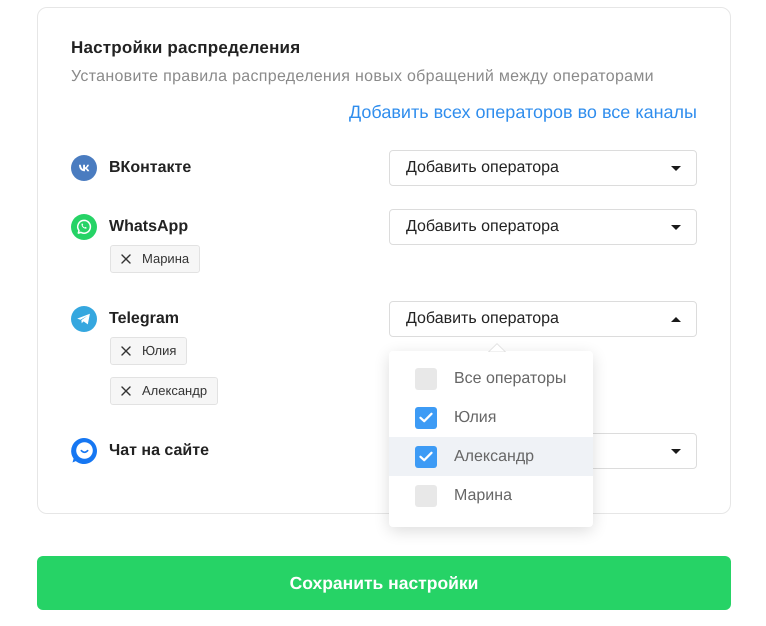 The height and width of the screenshot is (626, 766). What do you see at coordinates (144, 319) in the screenshot?
I see `channel-name: Telegram` at bounding box center [144, 319].